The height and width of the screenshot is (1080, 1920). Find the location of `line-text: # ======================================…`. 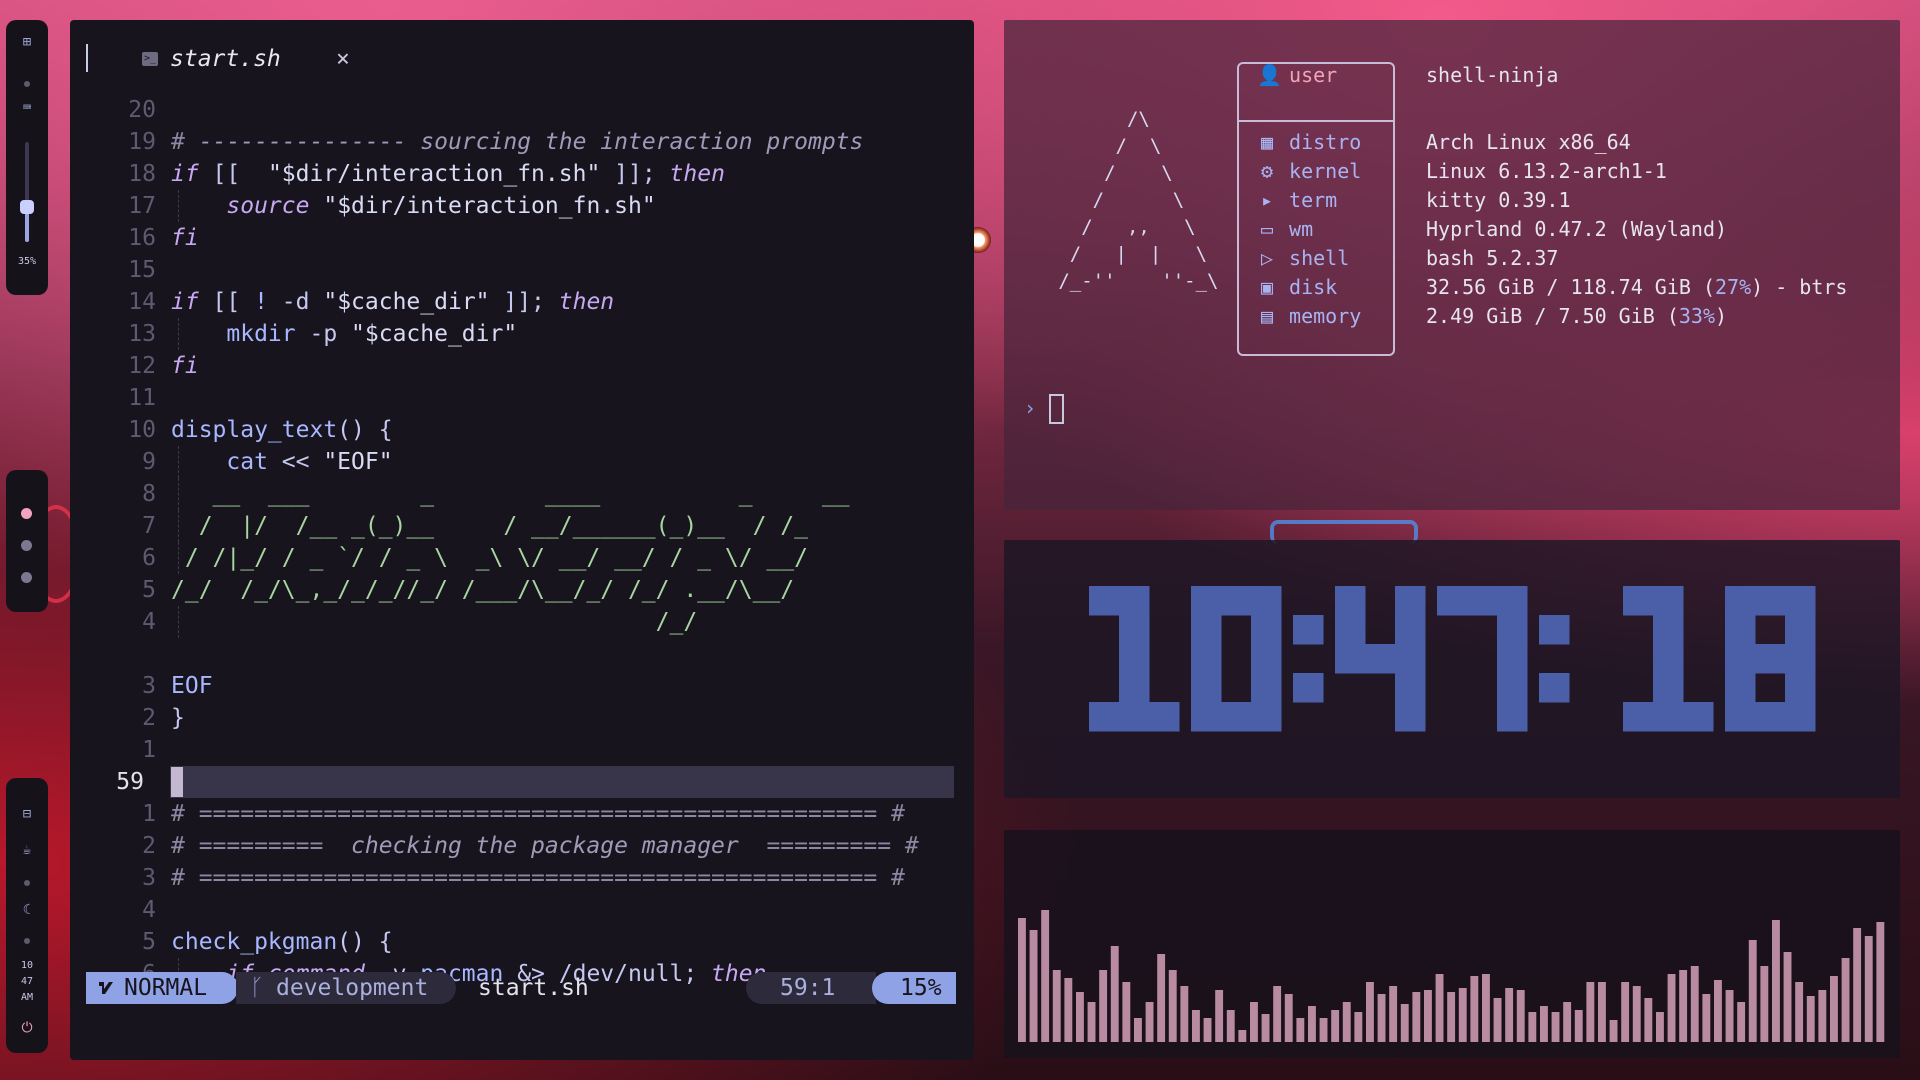

line-text: # ======================================… is located at coordinates (538, 878).